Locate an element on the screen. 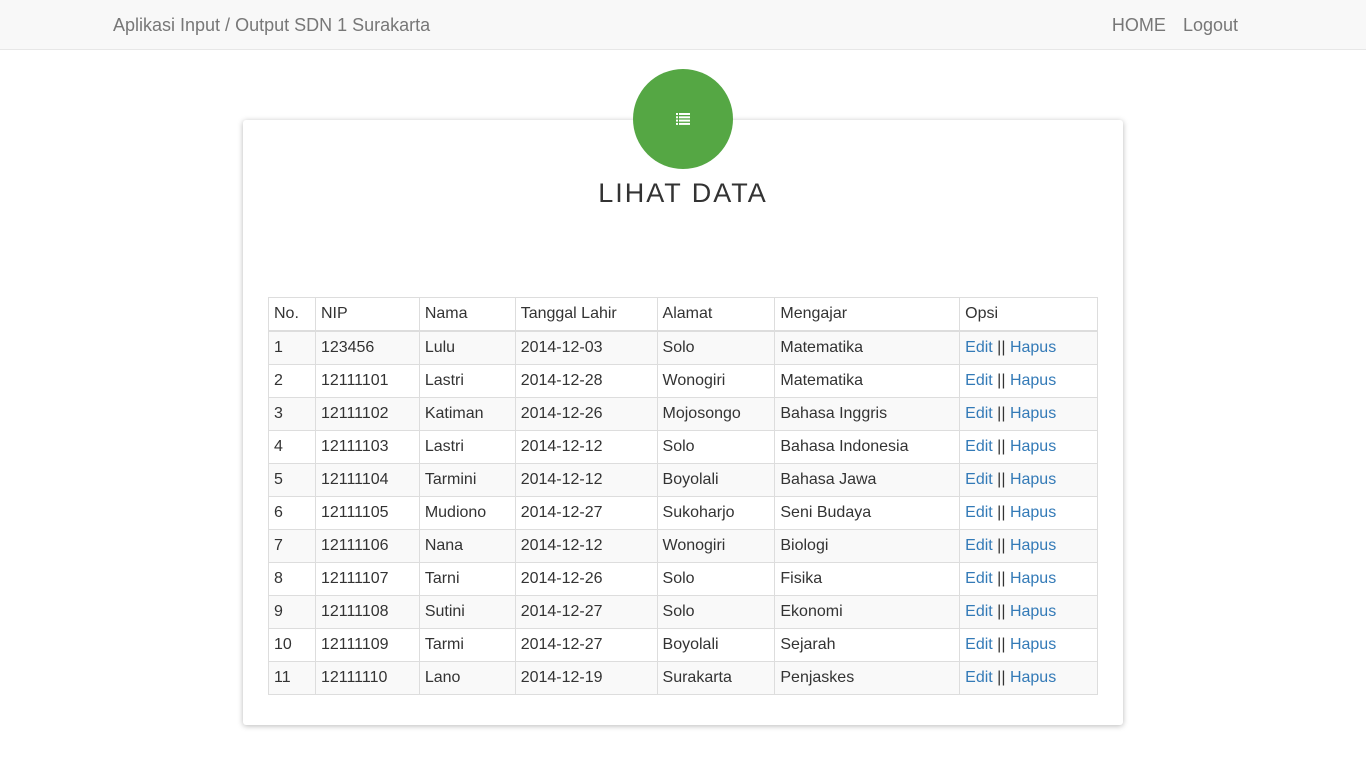 This screenshot has width=1366, height=768. page-title: LIHAT DATA is located at coordinates (683, 193).